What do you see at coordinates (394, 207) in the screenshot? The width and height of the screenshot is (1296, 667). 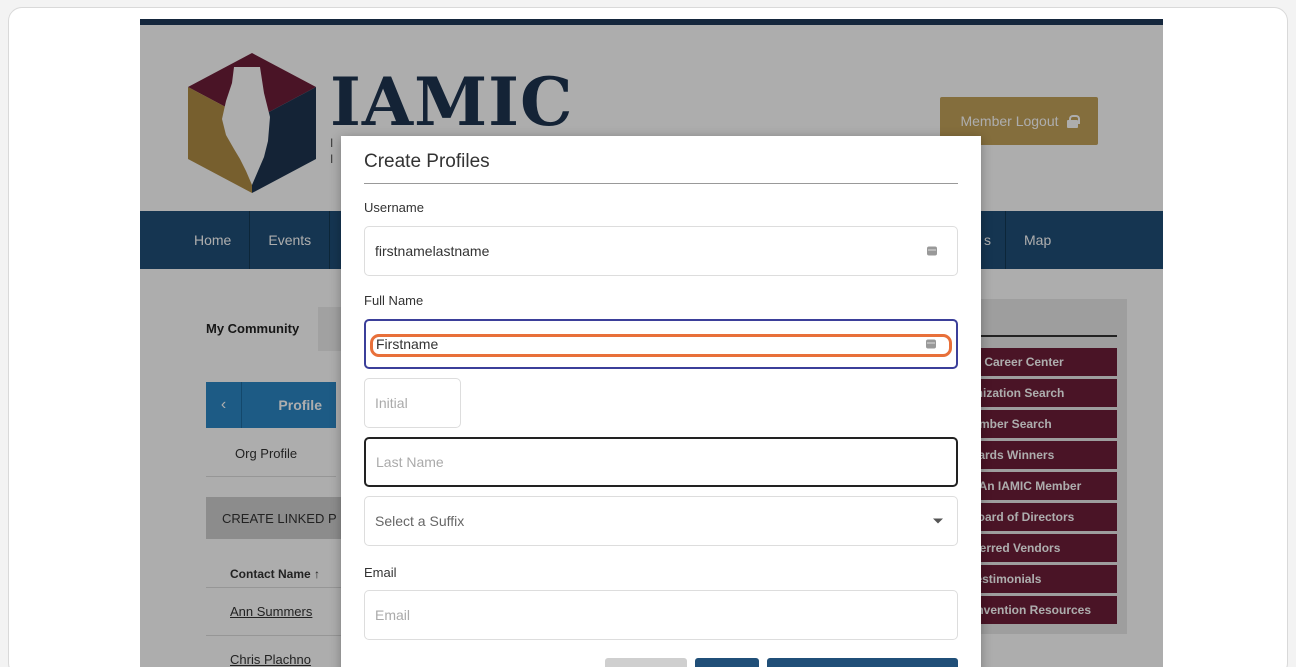 I see `username-label: Username` at bounding box center [394, 207].